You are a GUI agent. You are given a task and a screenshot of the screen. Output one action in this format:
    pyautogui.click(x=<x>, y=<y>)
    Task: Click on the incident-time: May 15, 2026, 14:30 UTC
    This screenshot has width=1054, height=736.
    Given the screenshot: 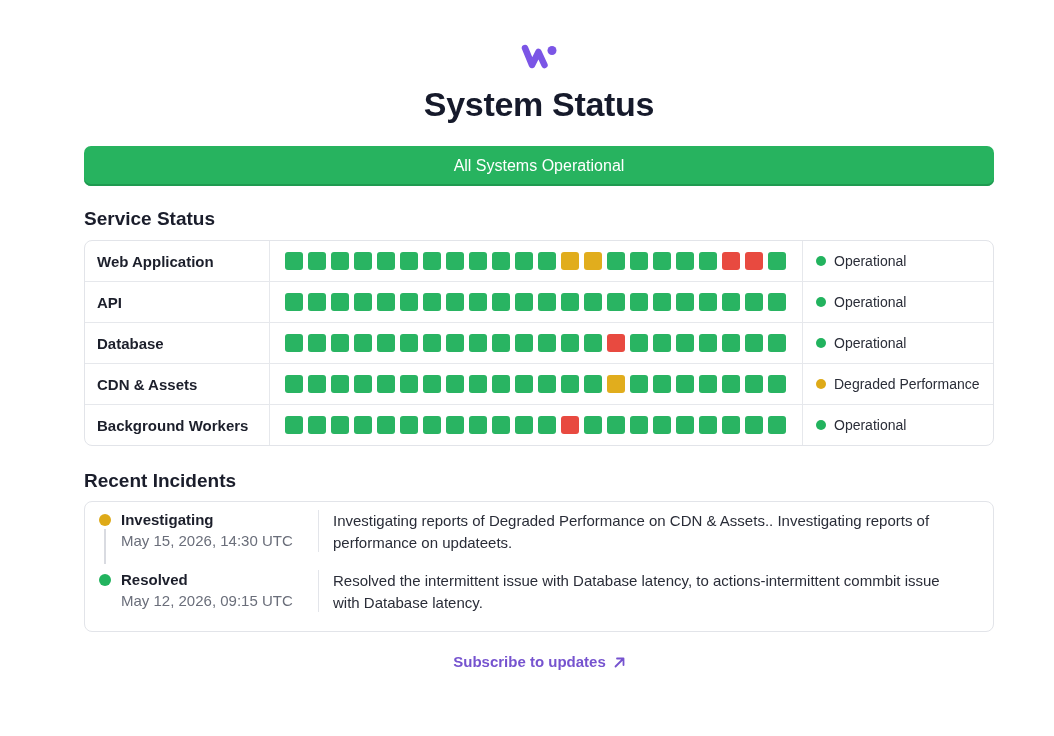 What is the action you would take?
    pyautogui.click(x=207, y=541)
    